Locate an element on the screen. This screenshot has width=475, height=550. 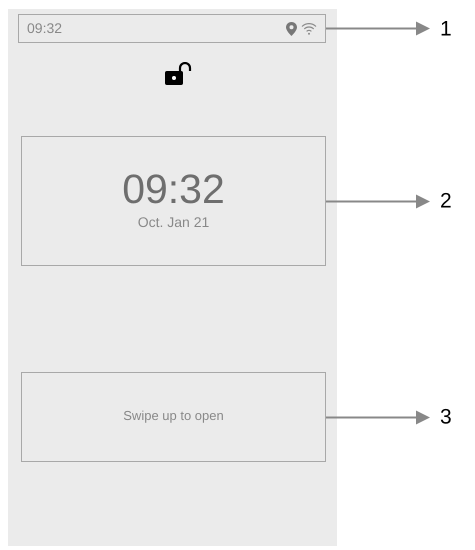
location-pin-icon is located at coordinates (291, 29).